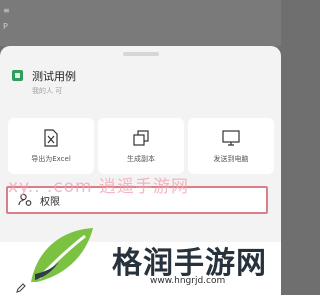 Image resolution: width=320 pixels, height=295 pixels. What do you see at coordinates (6, 10) in the screenshot?
I see `top-glyph-1: ≡` at bounding box center [6, 10].